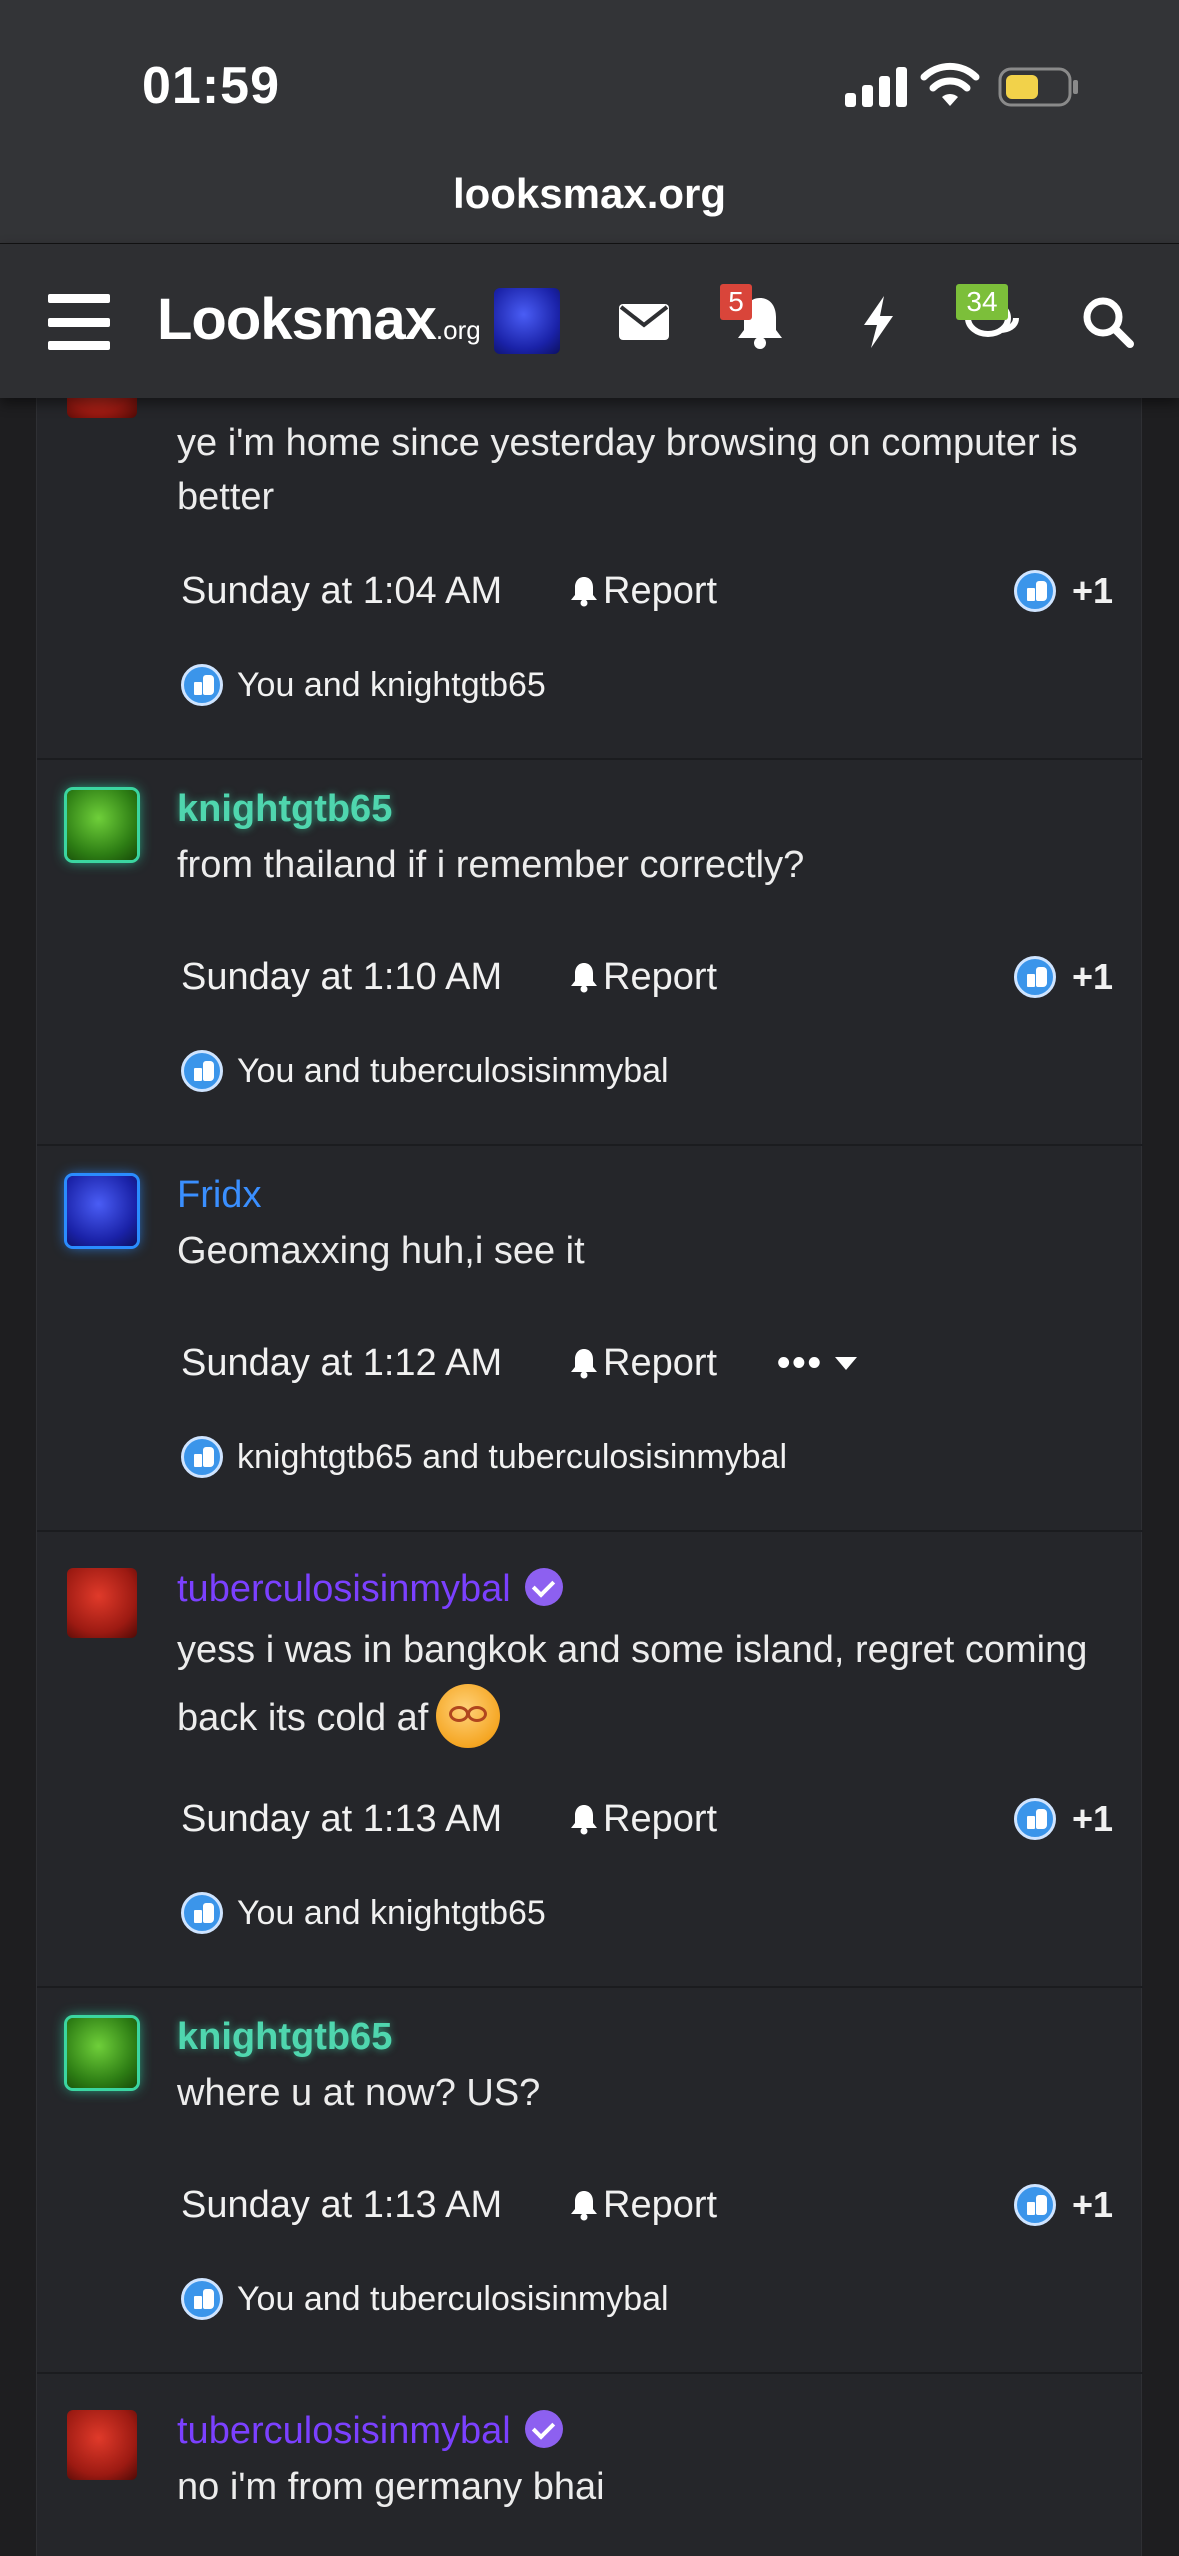  What do you see at coordinates (319, 319) in the screenshot?
I see `site-logo: Looksmax.org` at bounding box center [319, 319].